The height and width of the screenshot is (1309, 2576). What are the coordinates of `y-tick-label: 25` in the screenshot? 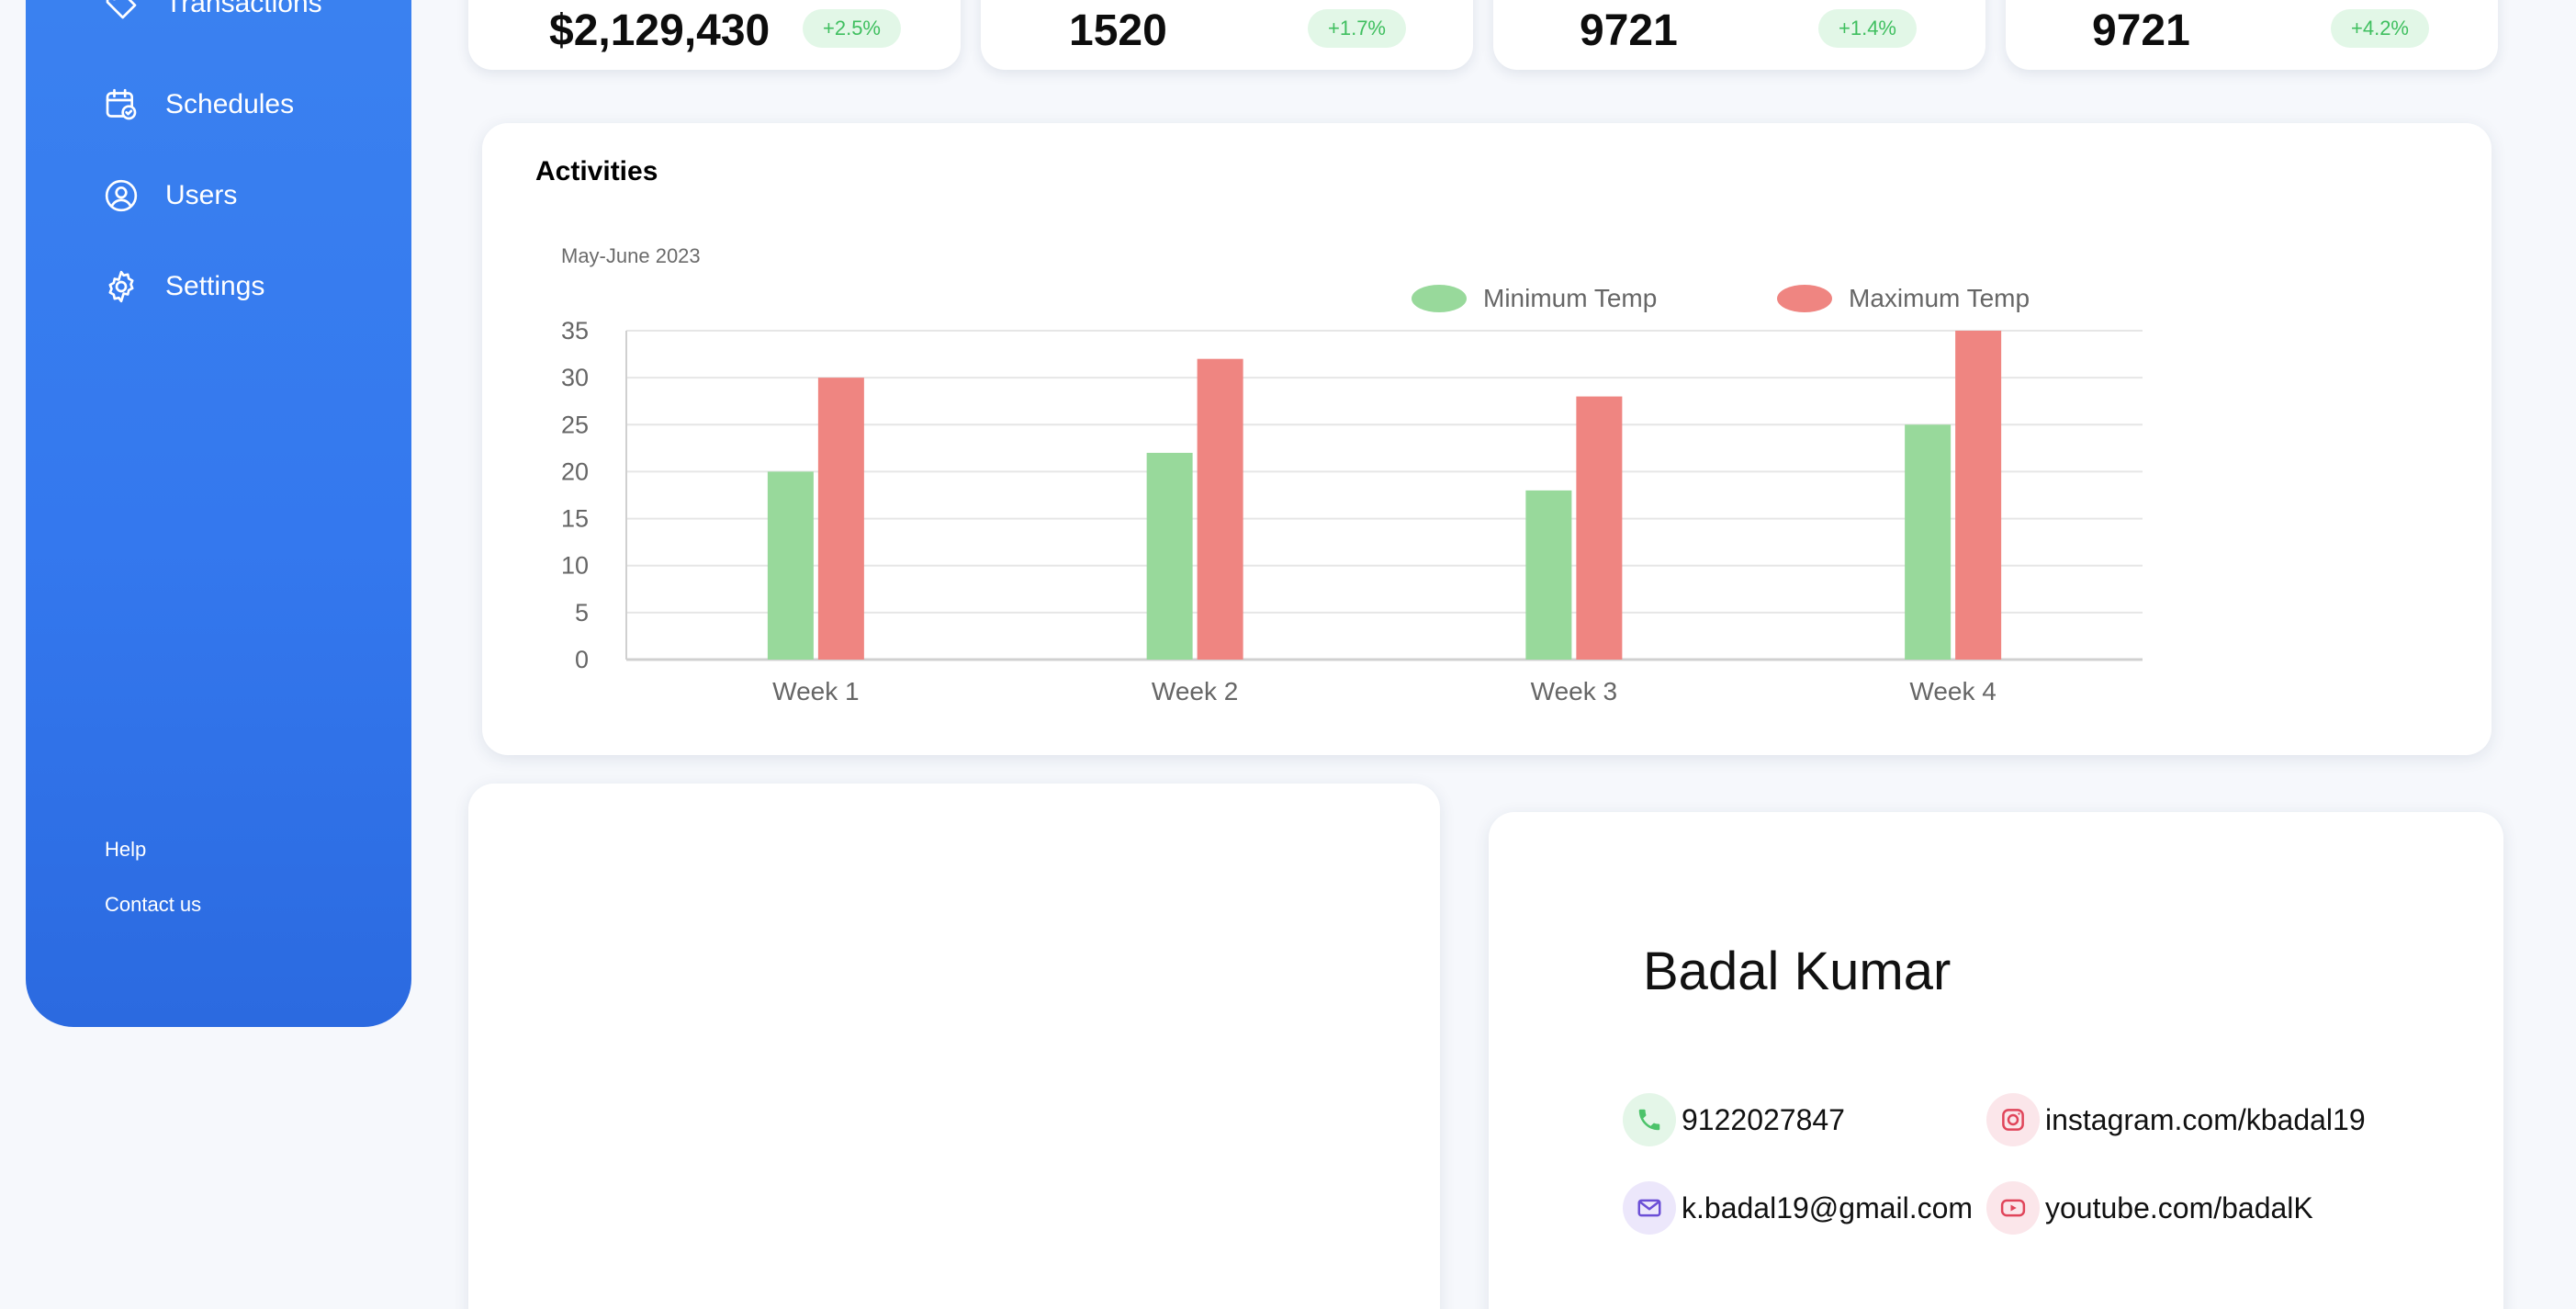 It's located at (575, 425).